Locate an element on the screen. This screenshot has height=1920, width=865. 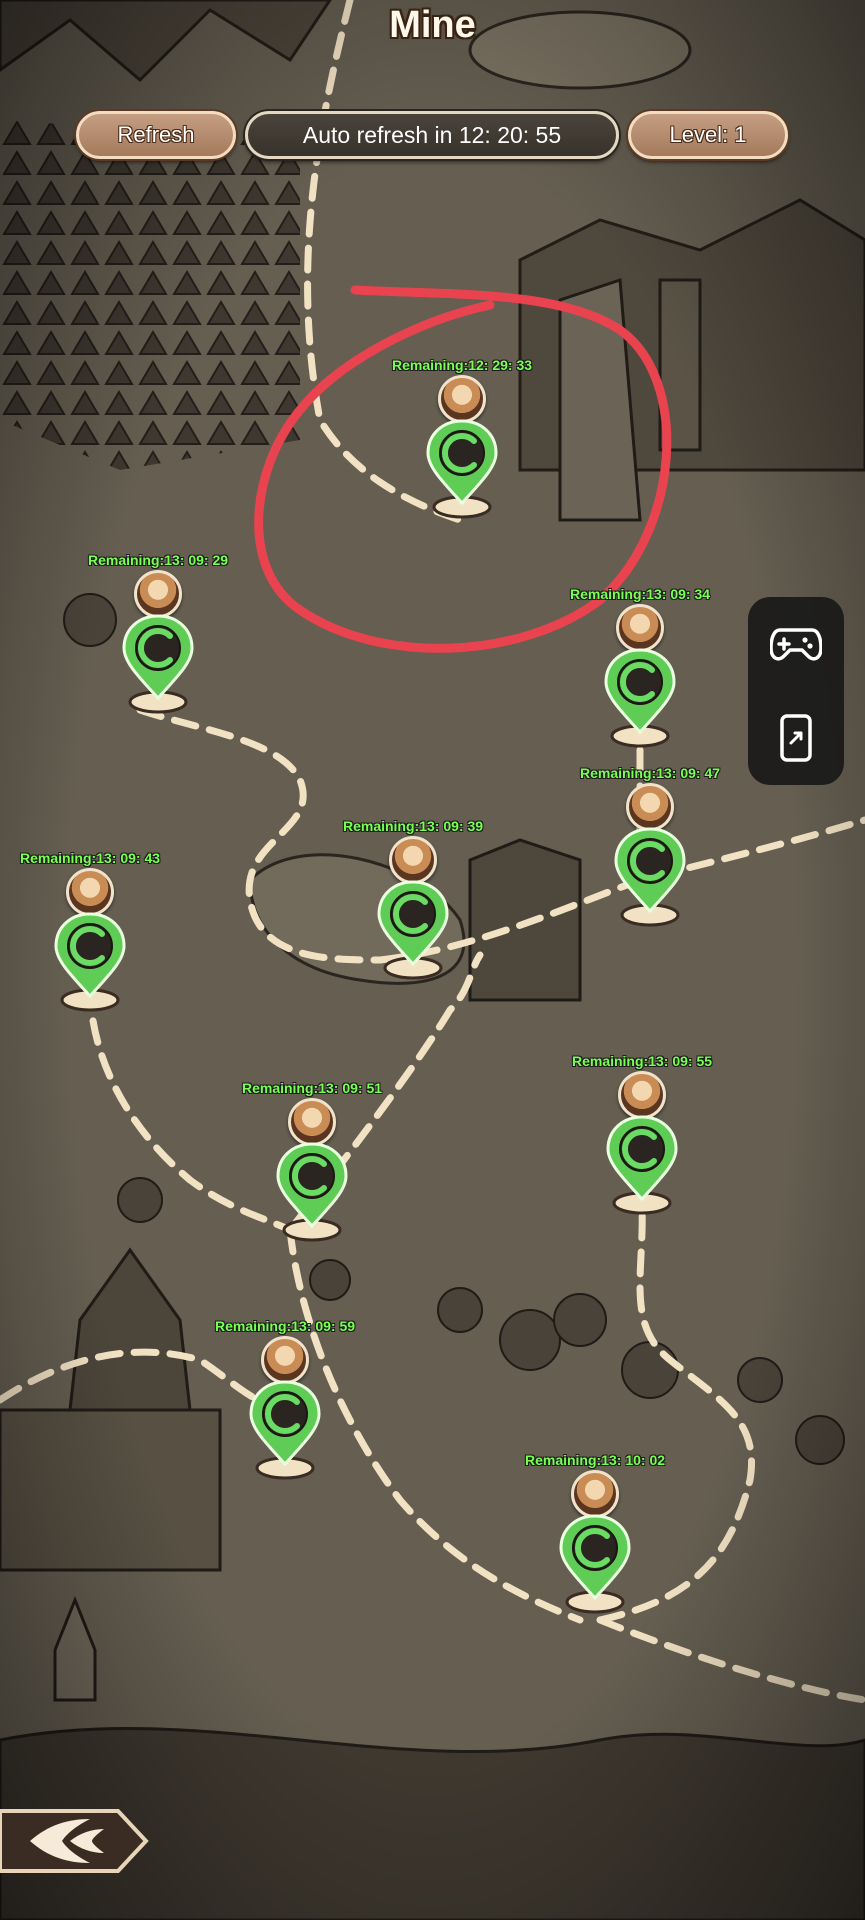
mine-node: Remaining:13: 09: 29 is located at coordinates (158, 647).